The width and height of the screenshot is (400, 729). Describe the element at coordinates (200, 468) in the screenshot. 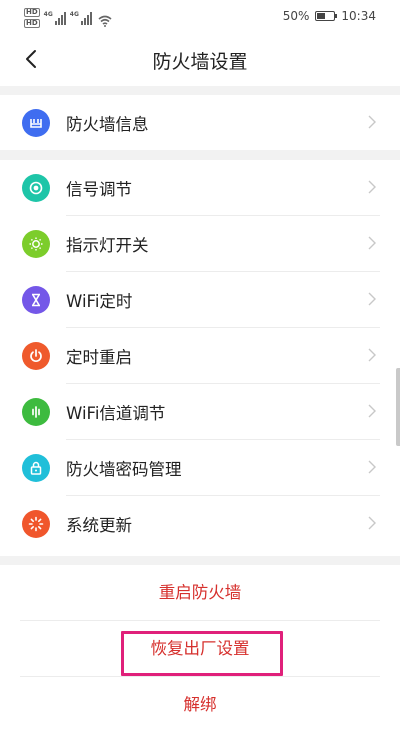

I see `menu-item-password-manage: 防火墙密码管理` at that location.